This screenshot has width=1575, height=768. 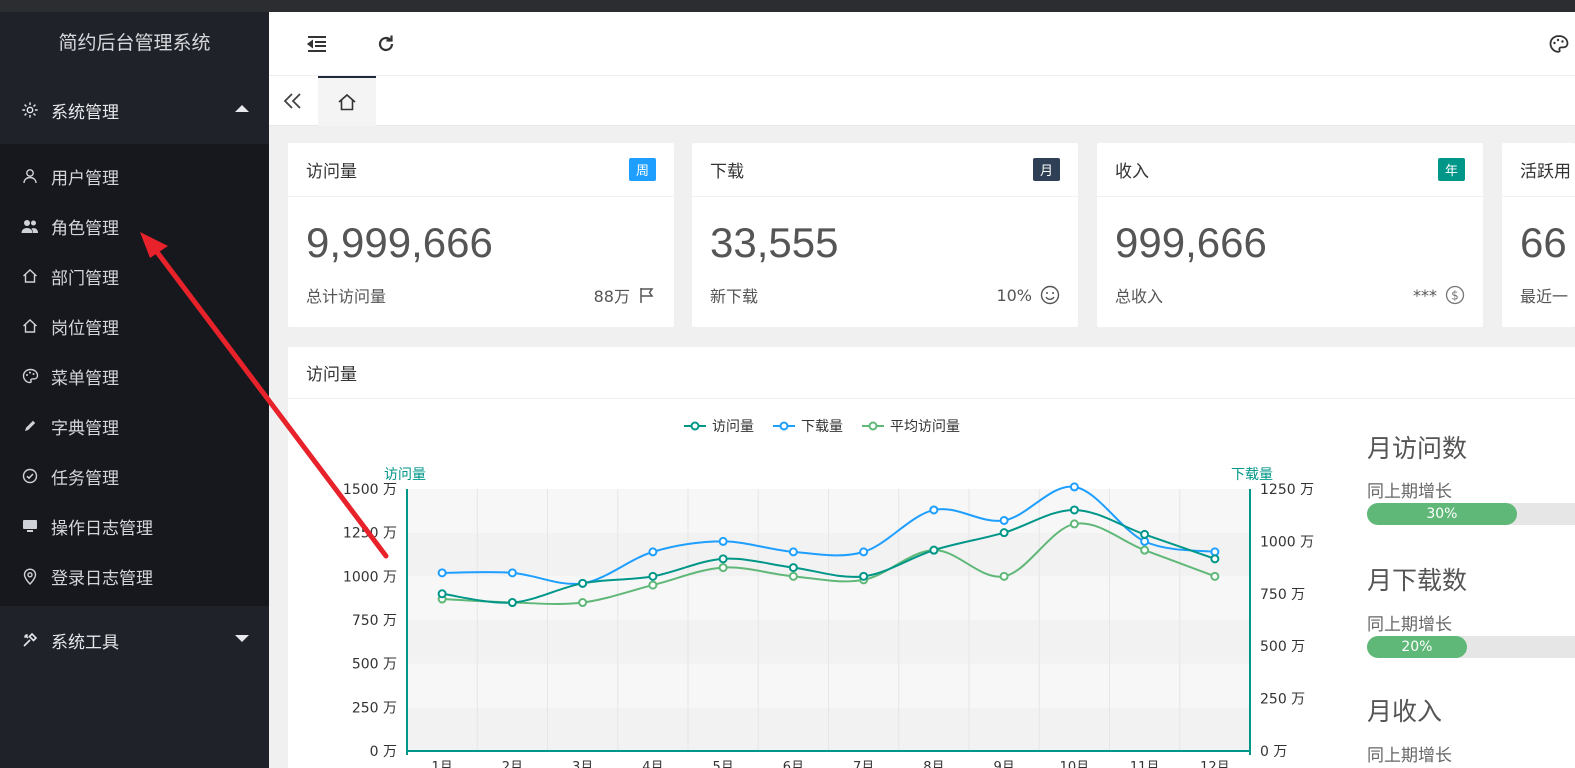 I want to click on y-axis-title-left: 访问量, so click(x=405, y=475).